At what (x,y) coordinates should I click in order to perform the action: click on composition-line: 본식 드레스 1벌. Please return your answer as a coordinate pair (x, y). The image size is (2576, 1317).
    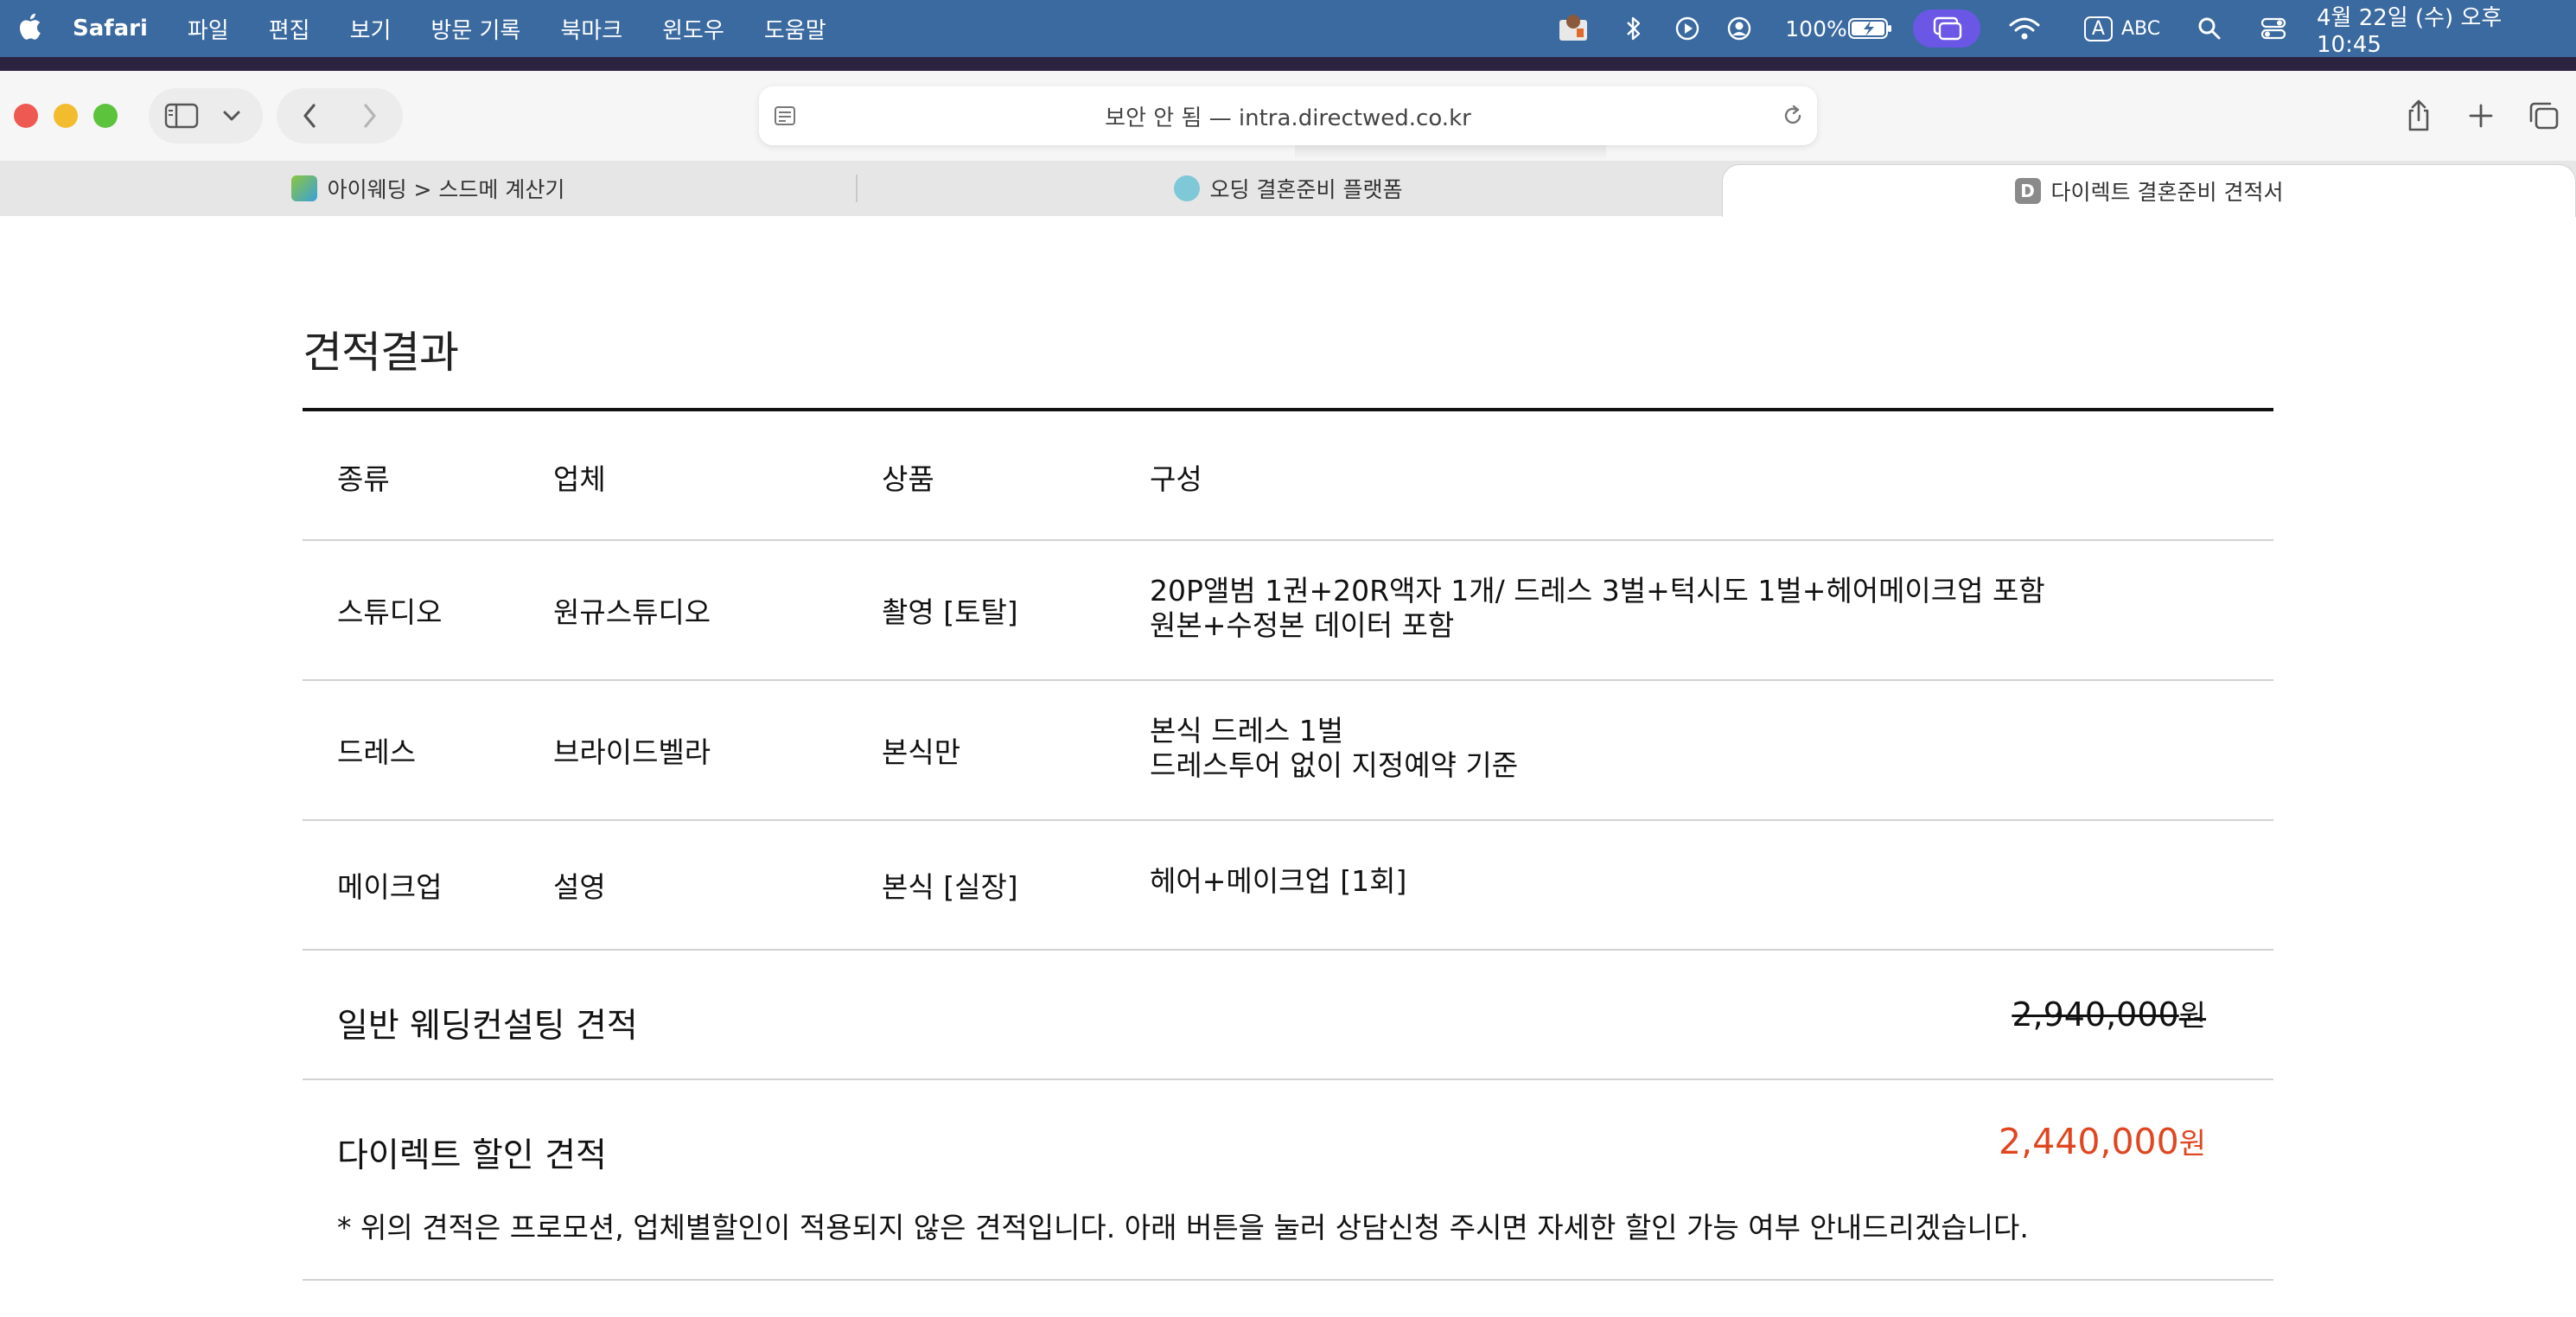
    Looking at the image, I should click on (1247, 731).